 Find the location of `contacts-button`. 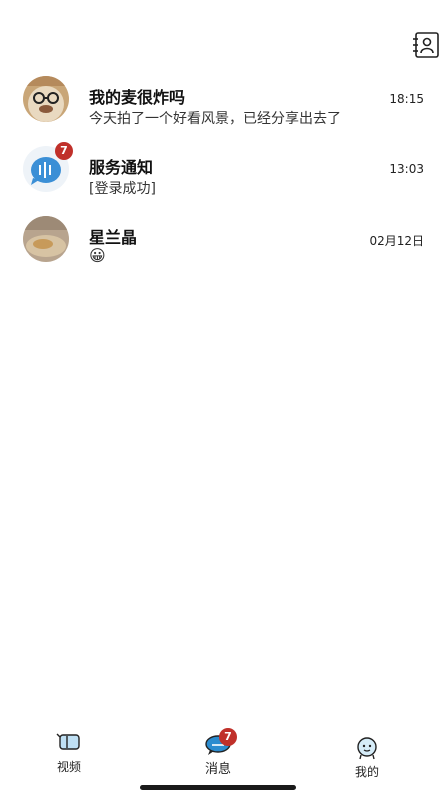

contacts-button is located at coordinates (426, 45).